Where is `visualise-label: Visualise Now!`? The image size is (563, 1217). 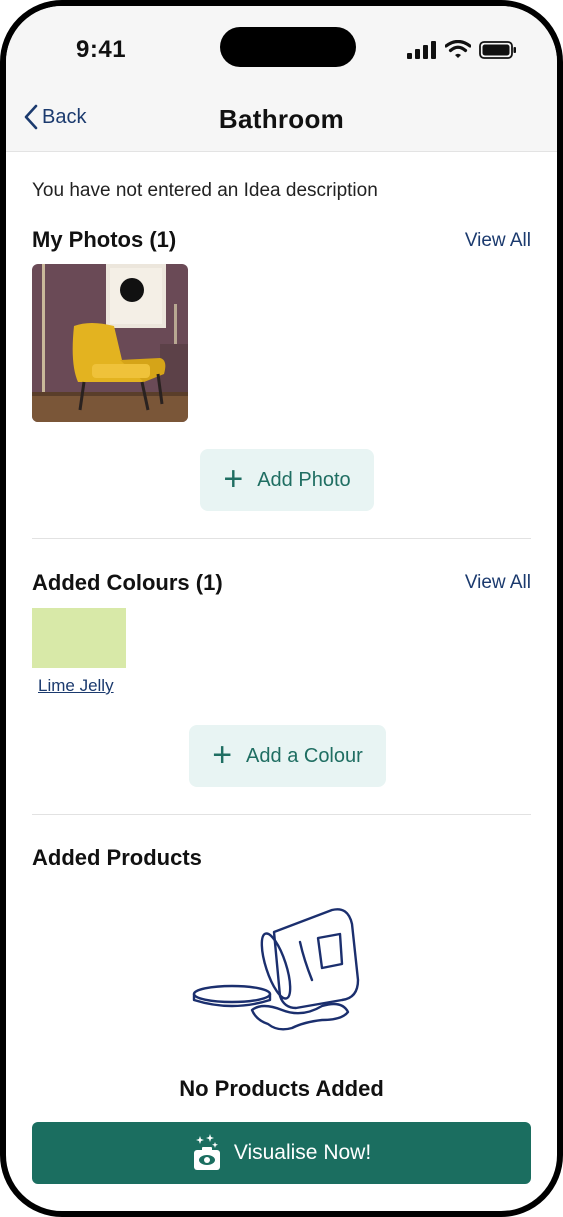 visualise-label: Visualise Now! is located at coordinates (302, 1152).